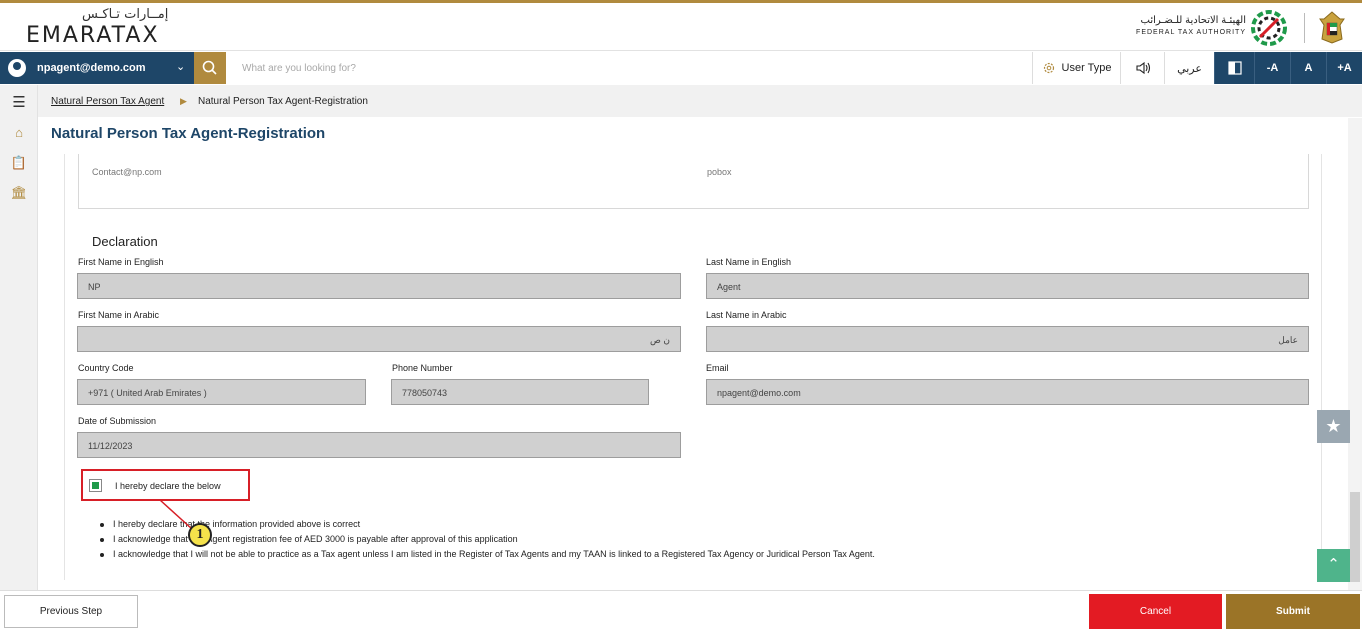  I want to click on email-label: Email, so click(717, 368).